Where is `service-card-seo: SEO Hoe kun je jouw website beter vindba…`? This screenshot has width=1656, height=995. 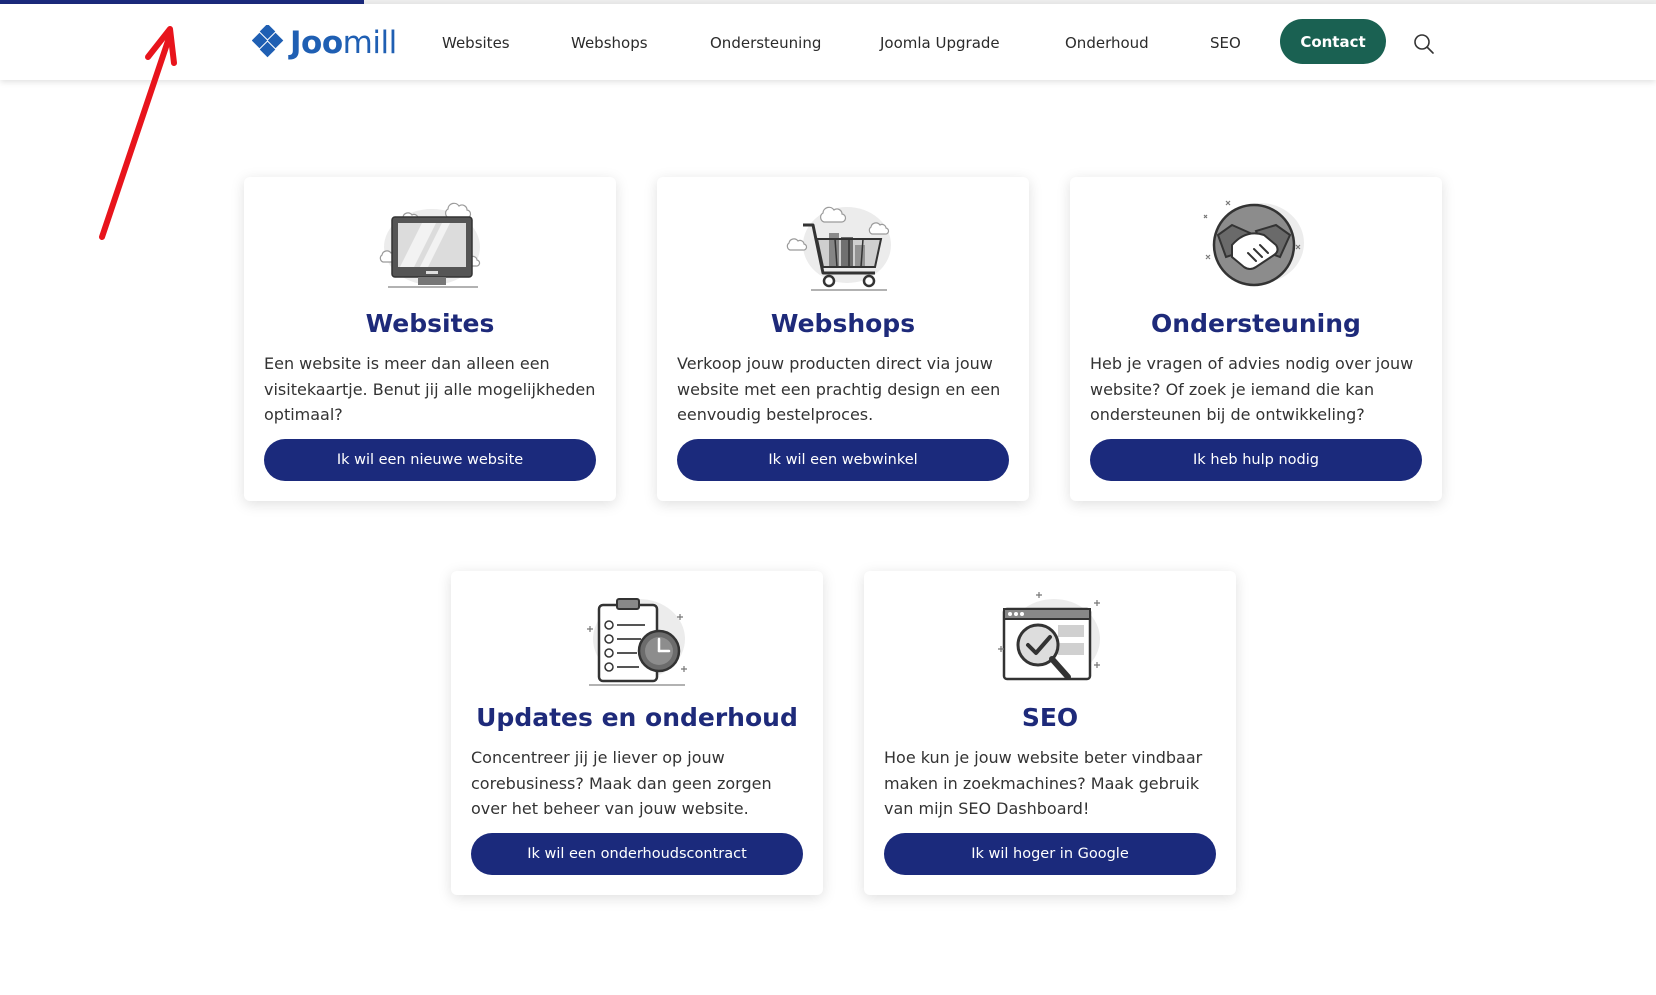 service-card-seo: SEO Hoe kun je jouw website beter vindba… is located at coordinates (1050, 733).